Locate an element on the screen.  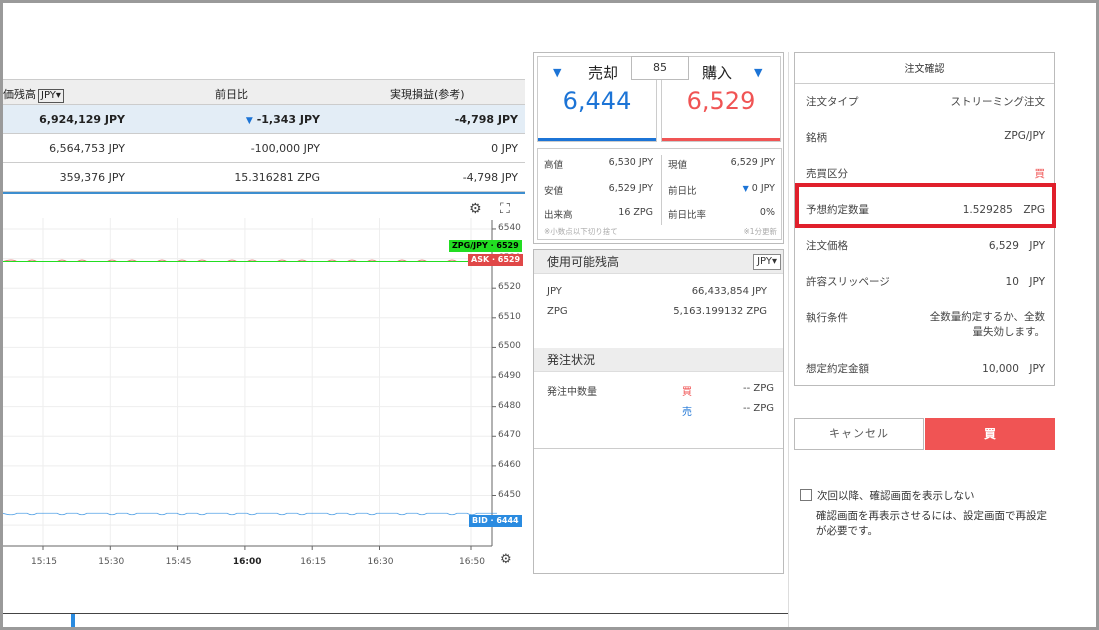
cancel-button: キャンセル is located at coordinates (859, 434).